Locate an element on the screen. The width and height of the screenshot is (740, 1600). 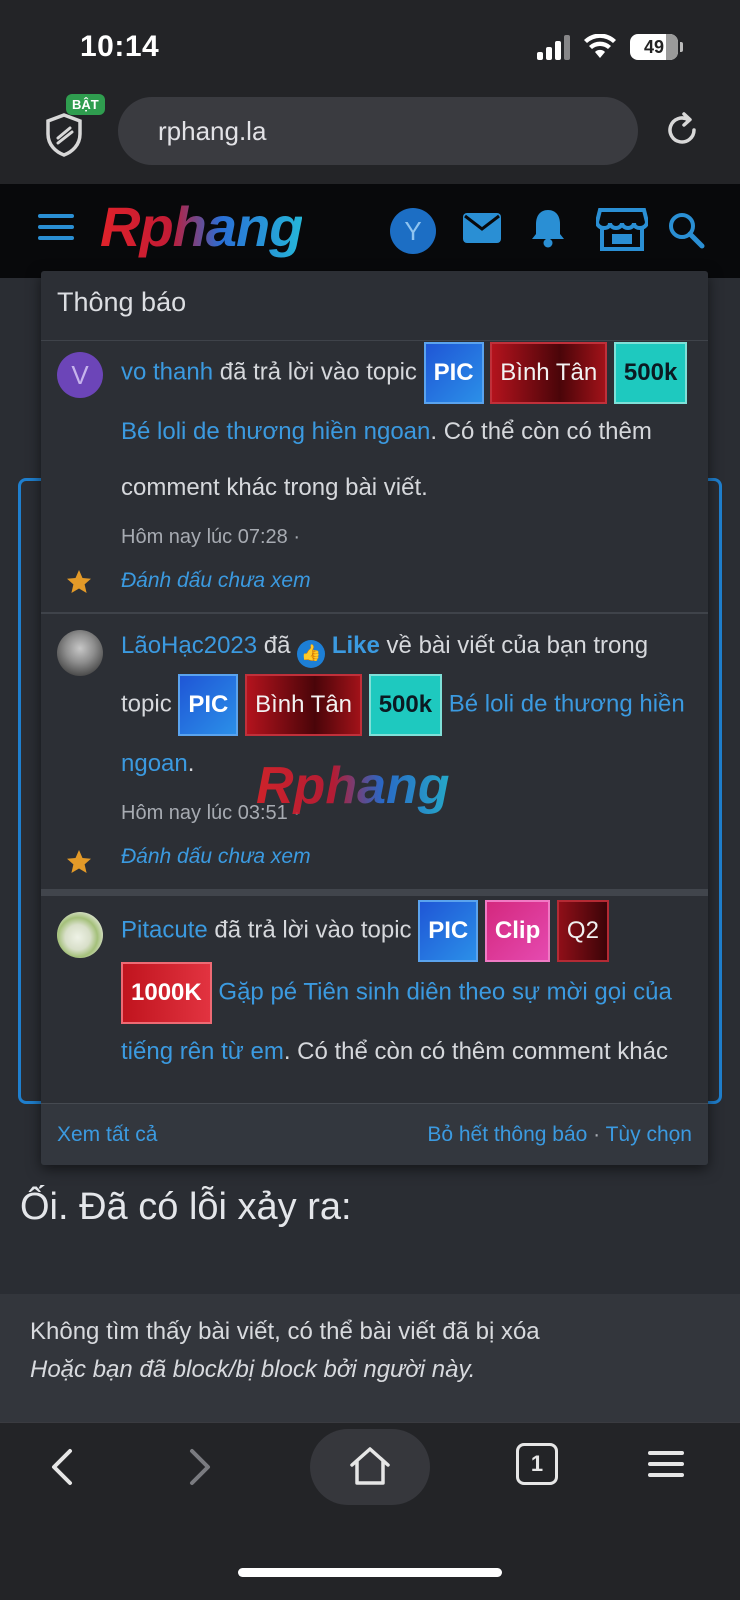
notification-footer: Xem tất cả Bỏ hết thông báo · Tùy chọn is located at coordinates (374, 1134).